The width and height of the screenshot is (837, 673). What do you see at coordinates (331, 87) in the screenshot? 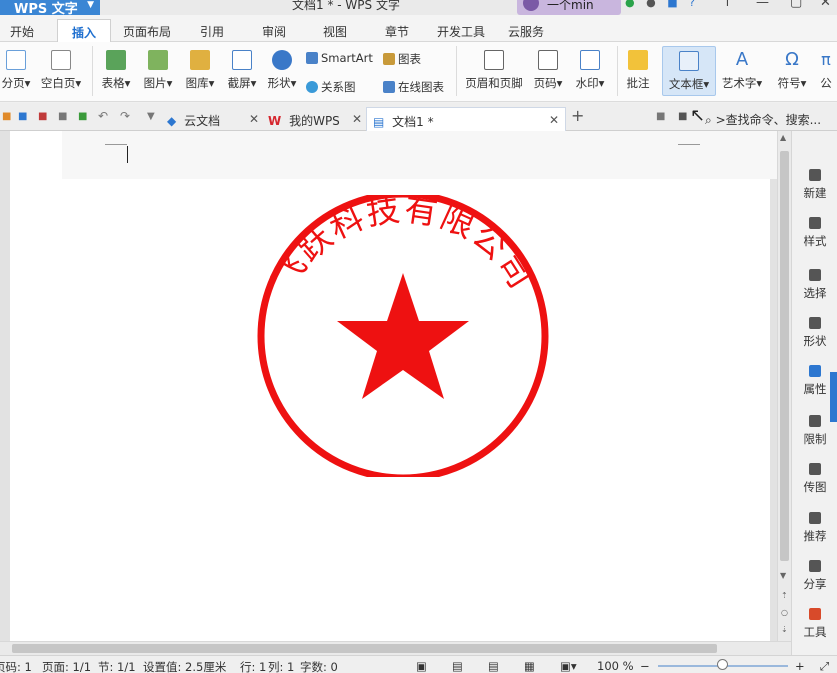
I see `relation-chart-button: 关系图` at bounding box center [331, 87].